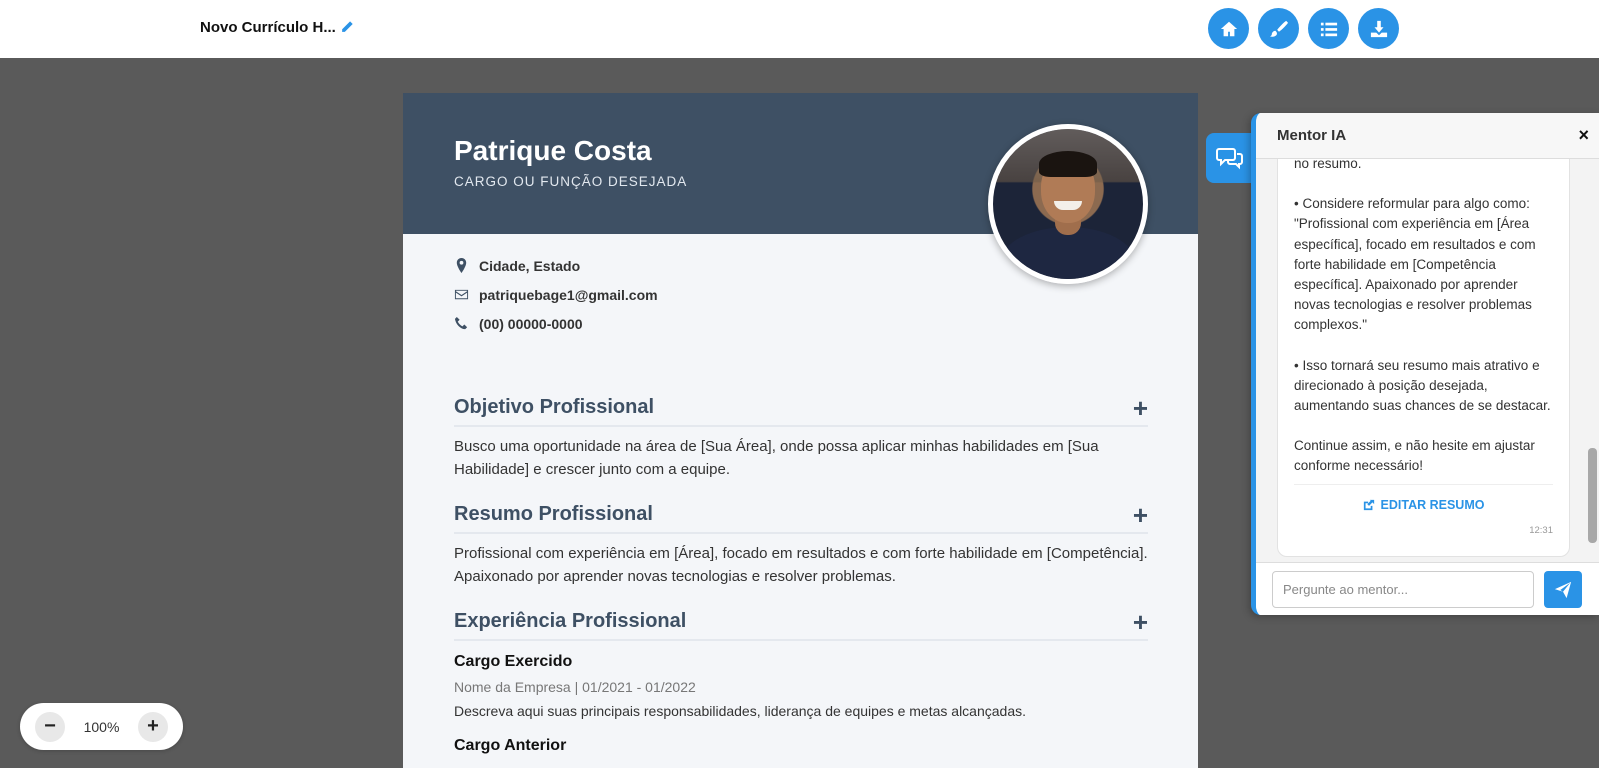  I want to click on mentor-chat-toggle, so click(1230, 158).